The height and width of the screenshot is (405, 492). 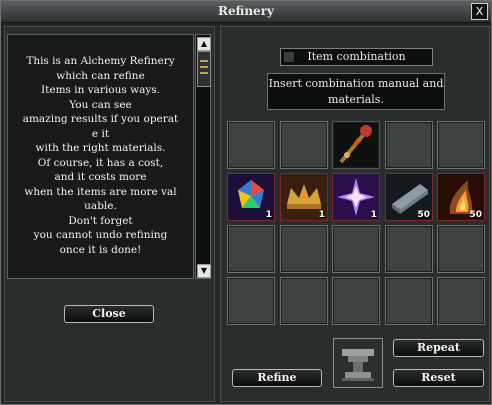 I want to click on title-bar: Refinery X, so click(x=246, y=12).